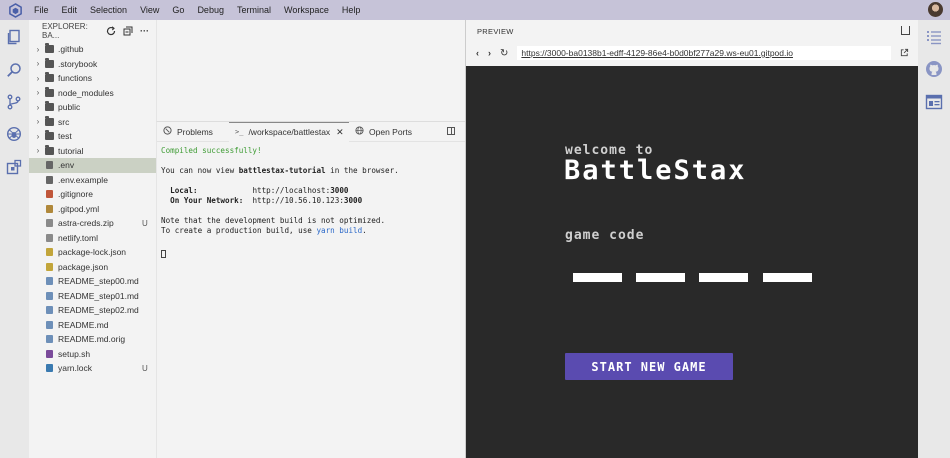 This screenshot has width=950, height=458. I want to click on tree-item-label: README_step01.md, so click(98, 295).